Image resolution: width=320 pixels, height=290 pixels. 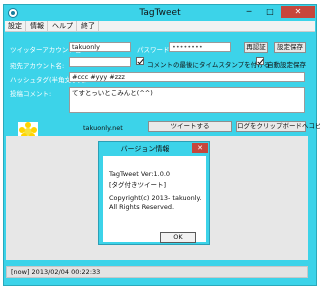 I want to click on menu-settings: 設定, so click(x=15, y=26).